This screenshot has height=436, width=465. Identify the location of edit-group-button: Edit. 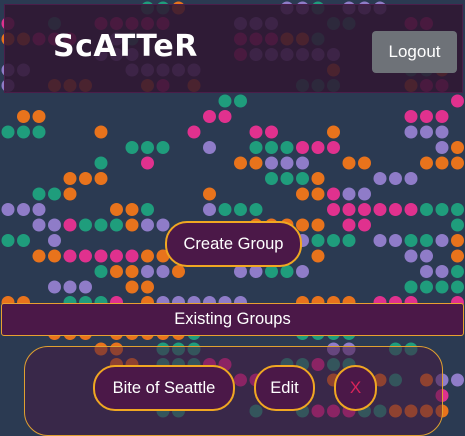
(284, 388).